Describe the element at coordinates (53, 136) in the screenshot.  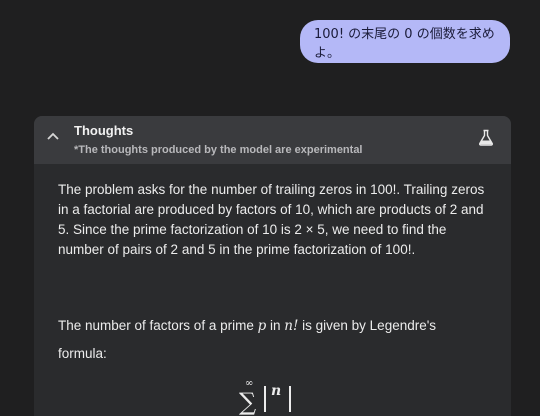
I see `chevron-up-icon` at that location.